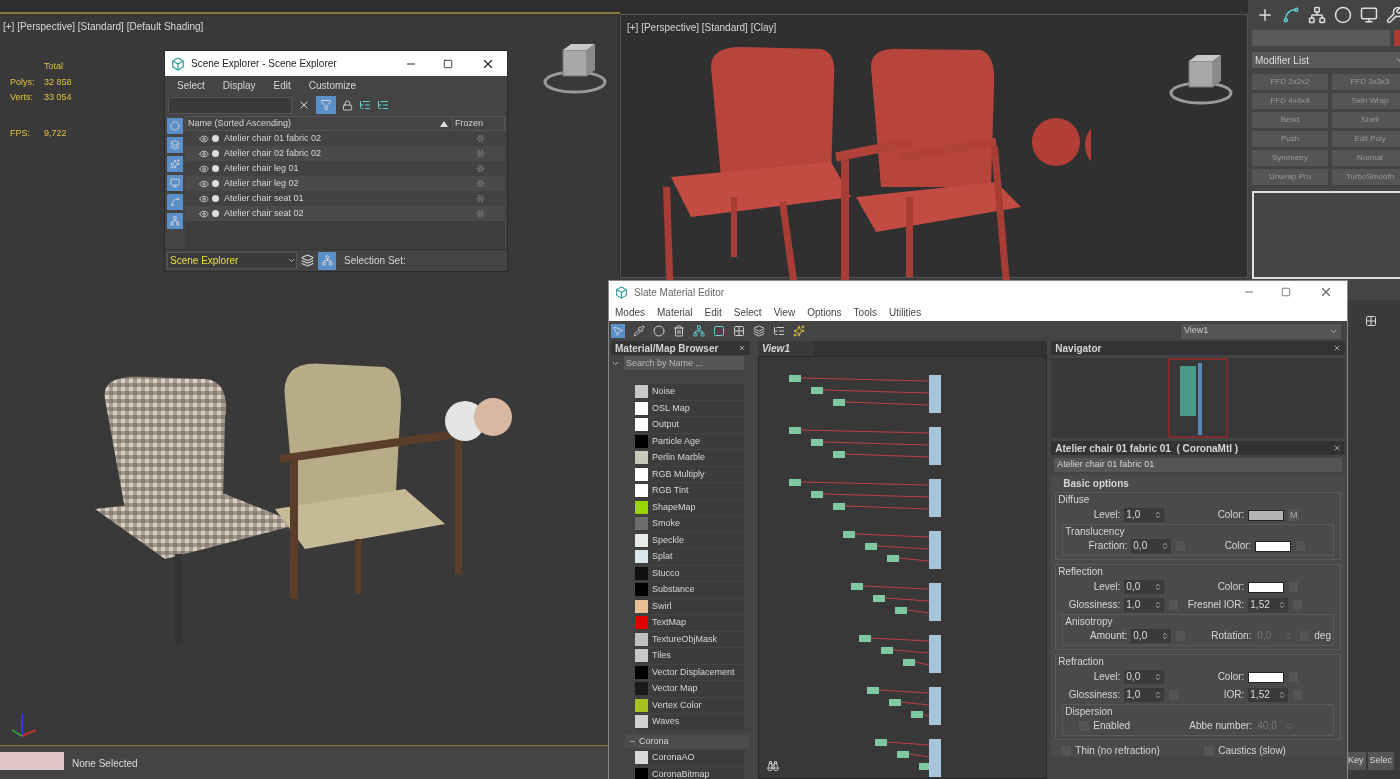  What do you see at coordinates (1381, 761) in the screenshot?
I see `key-button: Selec` at bounding box center [1381, 761].